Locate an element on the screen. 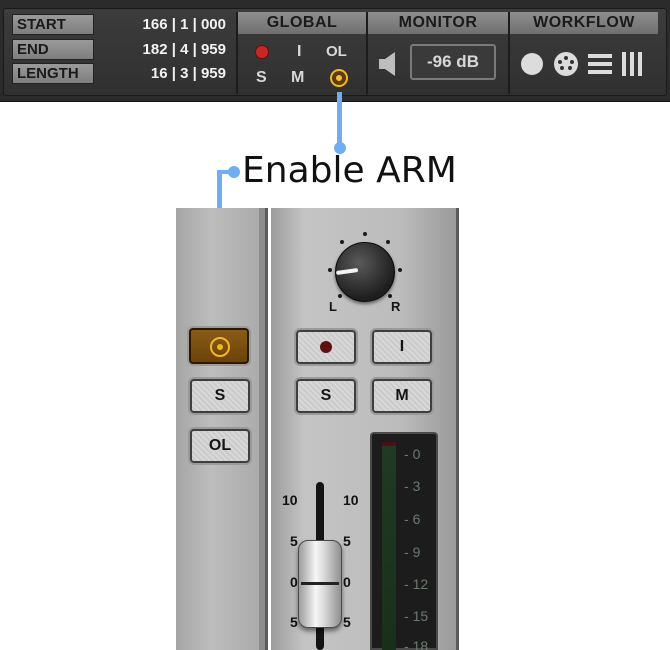 The height and width of the screenshot is (650, 670). strip-record-button is located at coordinates (326, 347).